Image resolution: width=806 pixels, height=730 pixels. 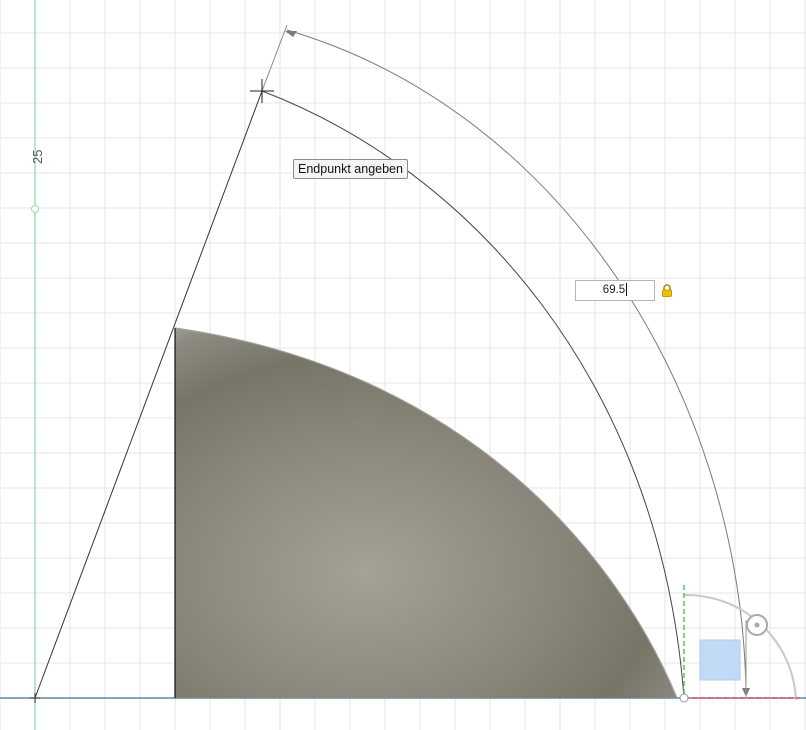 What do you see at coordinates (291, 34) in the screenshot?
I see `dimension-arrow-top` at bounding box center [291, 34].